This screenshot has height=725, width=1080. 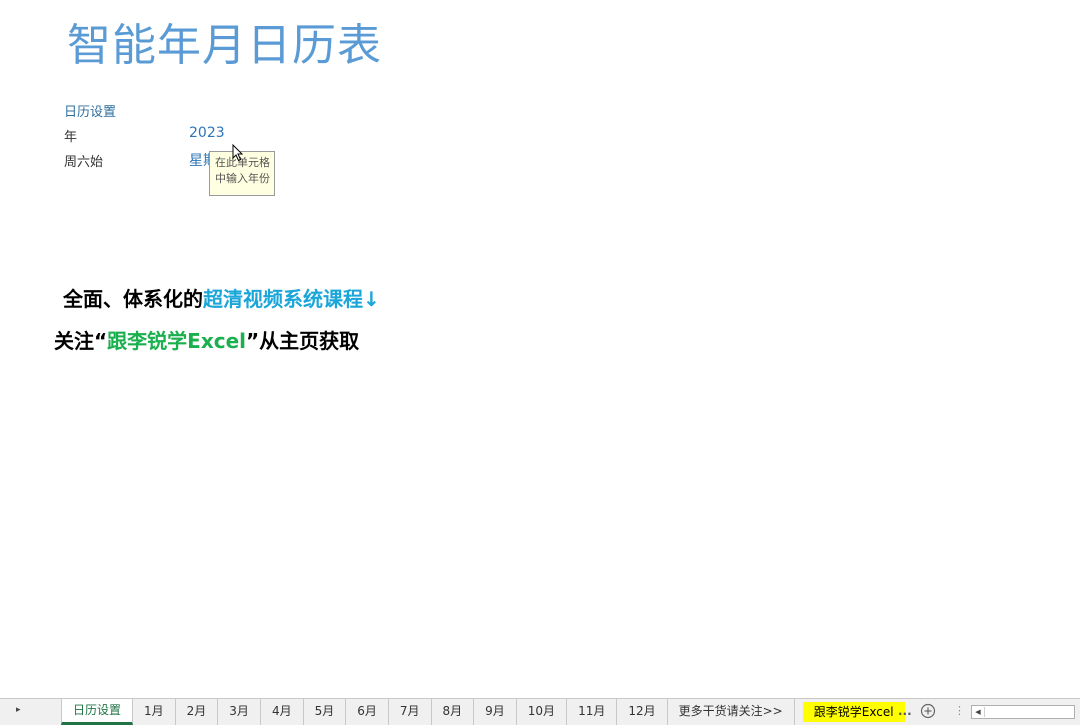 I want to click on tab-july: 7月, so click(x=410, y=712).